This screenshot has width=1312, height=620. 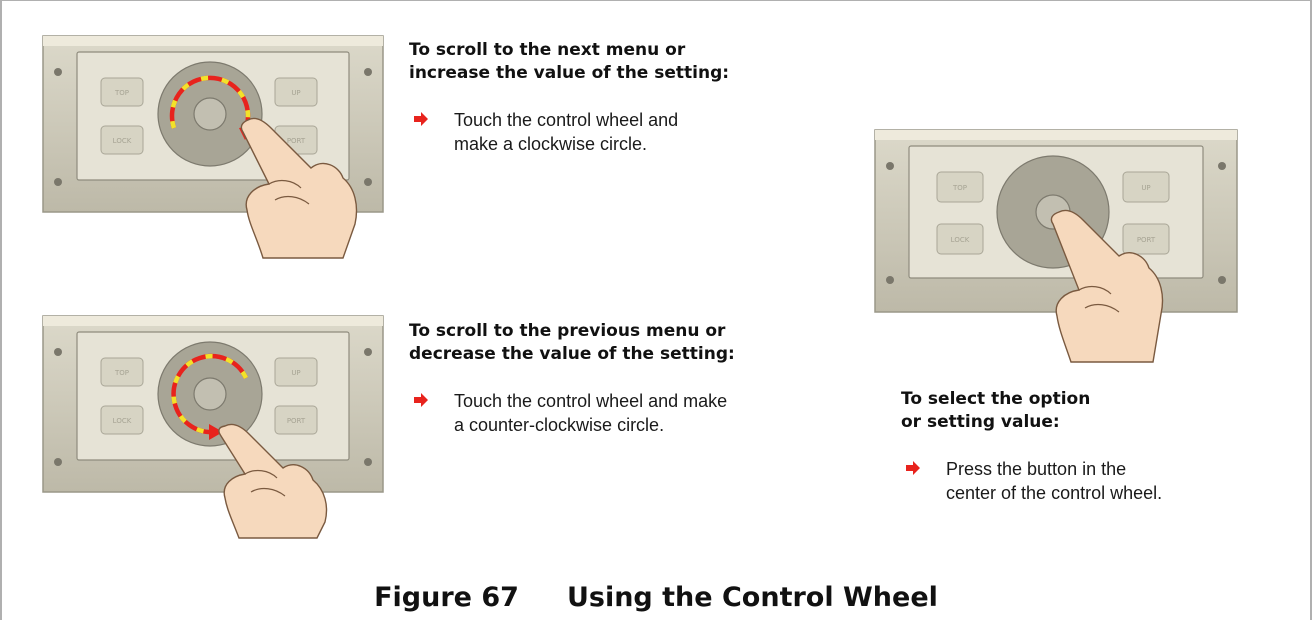 I want to click on panel-clockwise-illustration: TOP LOCK UP PORT, so click(x=213, y=143).